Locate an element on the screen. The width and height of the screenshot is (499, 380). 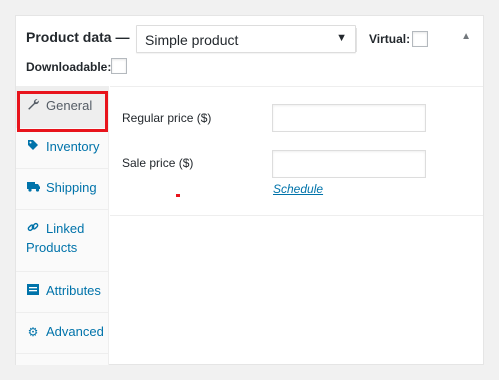
tab-linked-label-line2: Products is located at coordinates (52, 247).